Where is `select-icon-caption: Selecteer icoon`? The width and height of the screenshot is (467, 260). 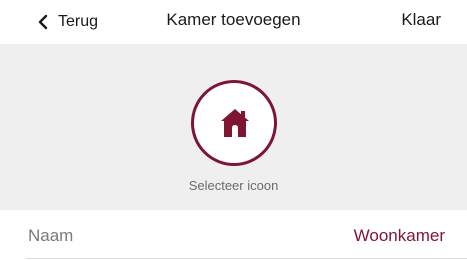
select-icon-caption: Selecteer icoon is located at coordinates (233, 185).